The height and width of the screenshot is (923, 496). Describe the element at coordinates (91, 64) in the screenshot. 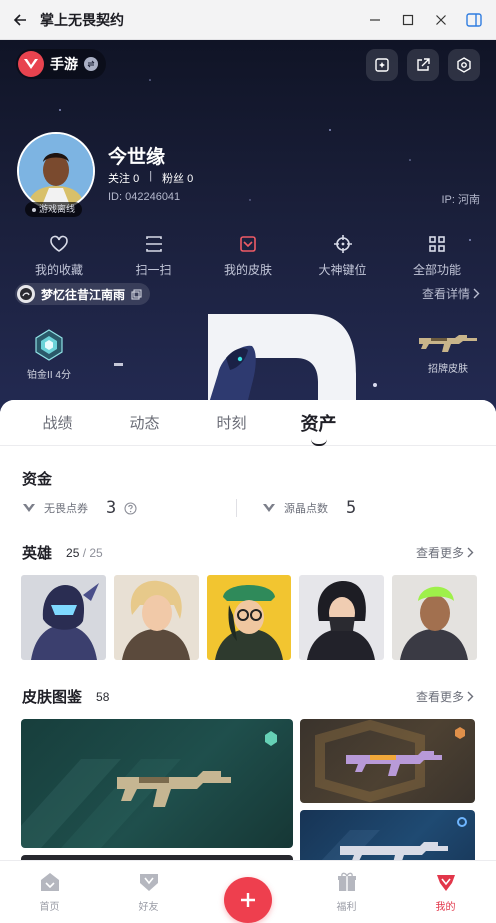

I see `swap-icon` at that location.